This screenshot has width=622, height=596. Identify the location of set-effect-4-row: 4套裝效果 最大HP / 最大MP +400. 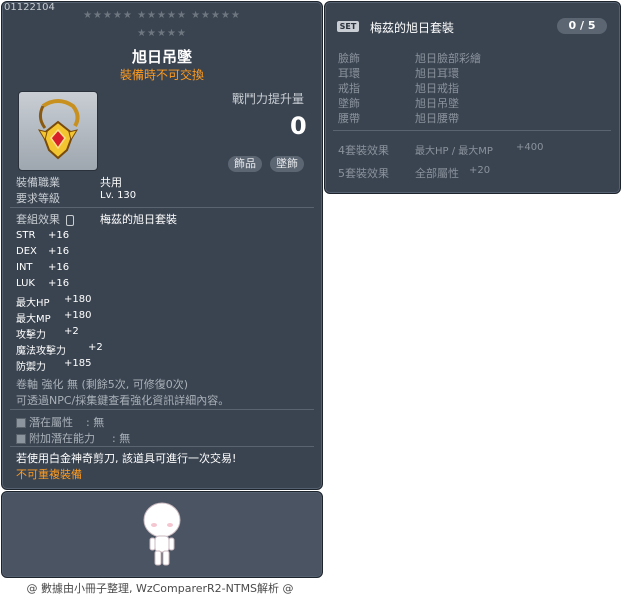
(441, 149).